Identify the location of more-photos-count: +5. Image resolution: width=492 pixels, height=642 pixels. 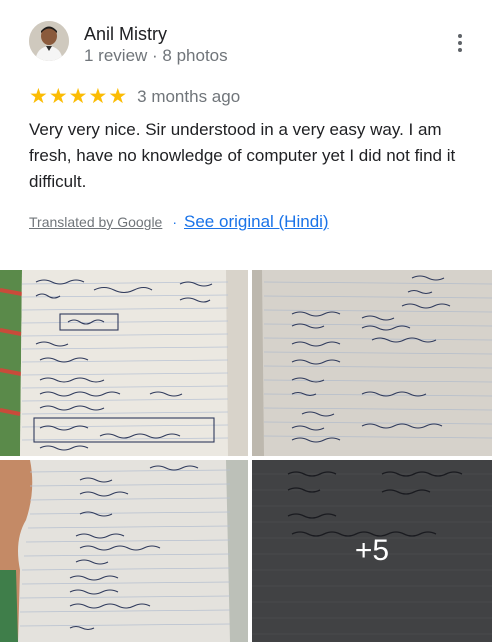
(372, 550).